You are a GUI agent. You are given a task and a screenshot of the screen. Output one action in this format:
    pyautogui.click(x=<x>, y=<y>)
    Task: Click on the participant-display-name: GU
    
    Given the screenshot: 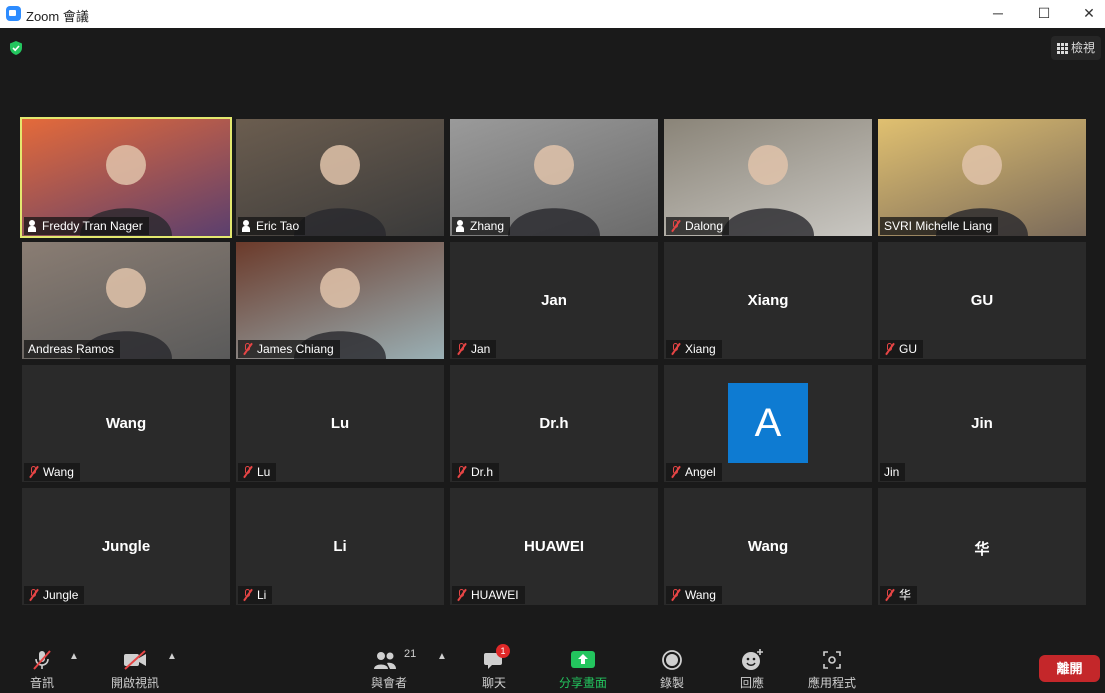 What is the action you would take?
    pyautogui.click(x=982, y=300)
    